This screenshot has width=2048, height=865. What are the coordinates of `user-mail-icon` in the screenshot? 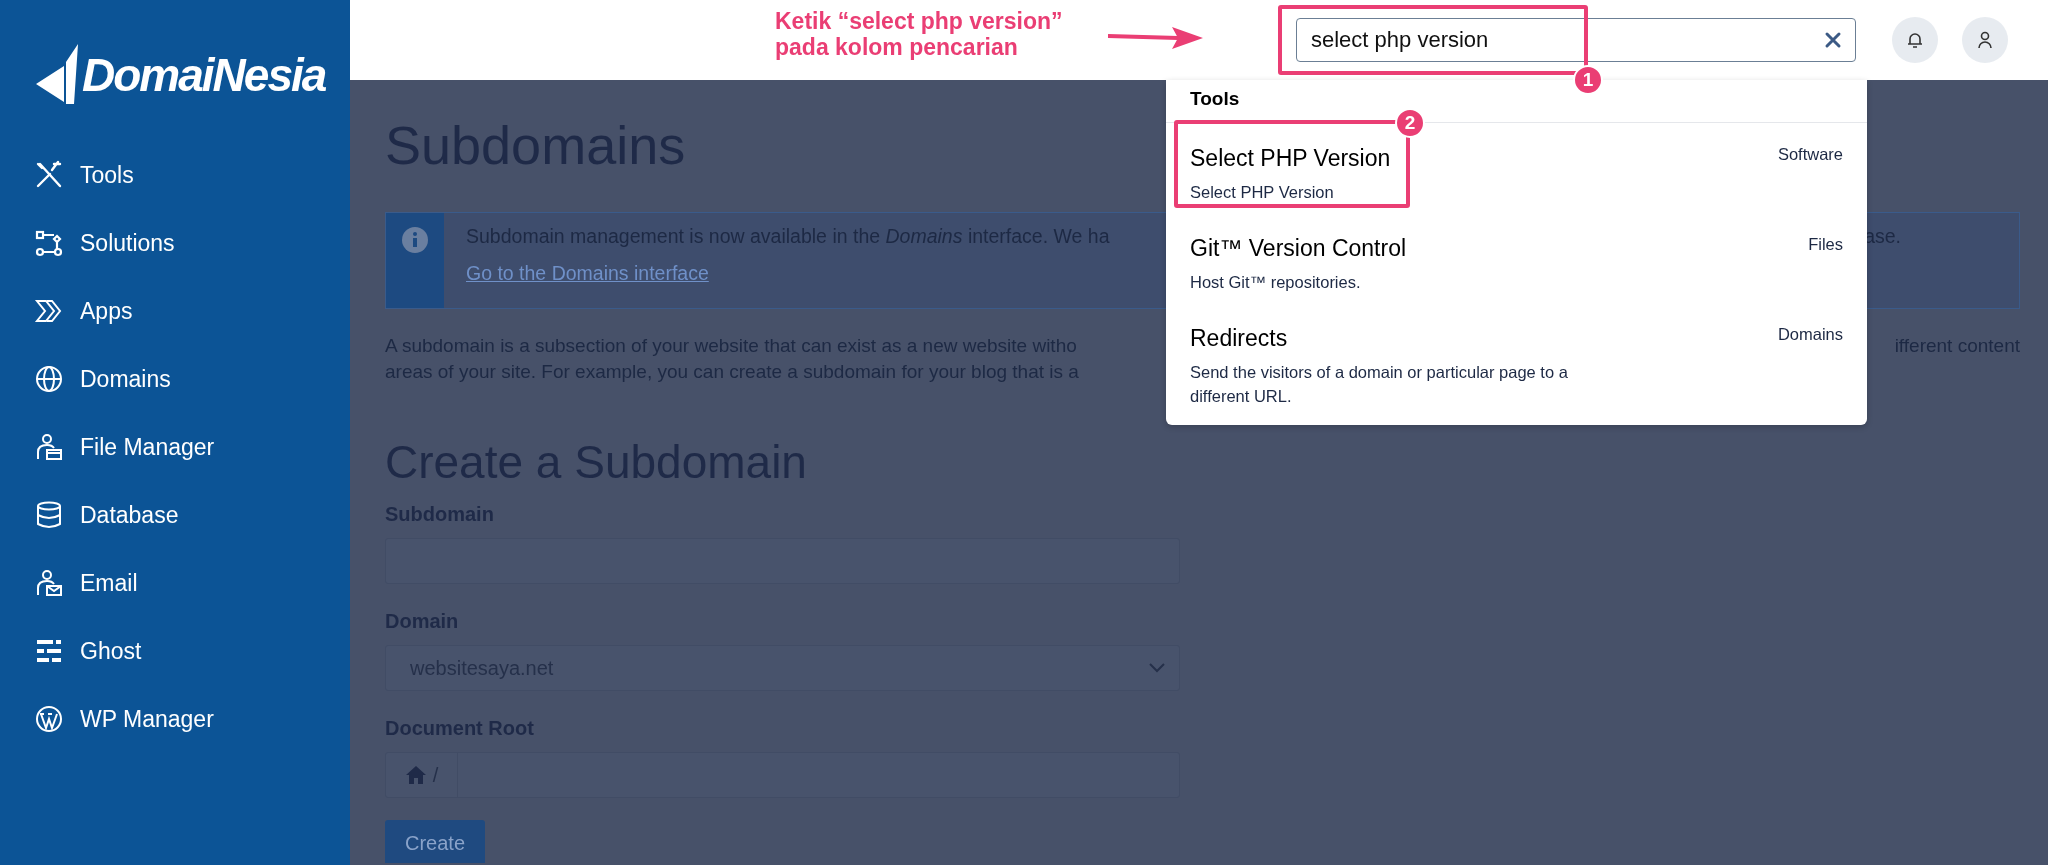 It's located at (49, 583).